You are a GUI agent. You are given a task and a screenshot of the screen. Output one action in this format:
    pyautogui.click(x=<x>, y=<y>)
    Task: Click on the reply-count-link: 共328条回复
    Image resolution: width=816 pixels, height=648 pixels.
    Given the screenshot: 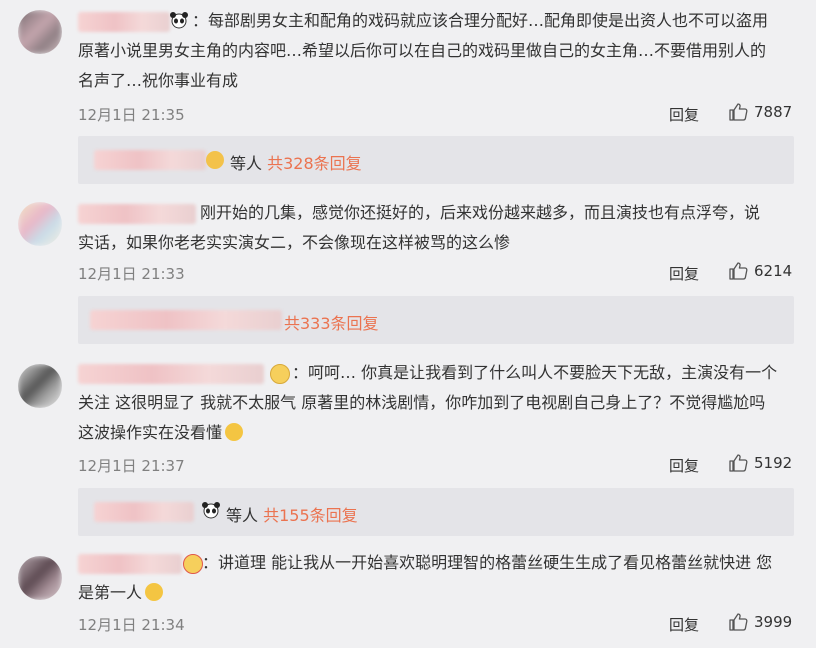 What is the action you would take?
    pyautogui.click(x=314, y=163)
    